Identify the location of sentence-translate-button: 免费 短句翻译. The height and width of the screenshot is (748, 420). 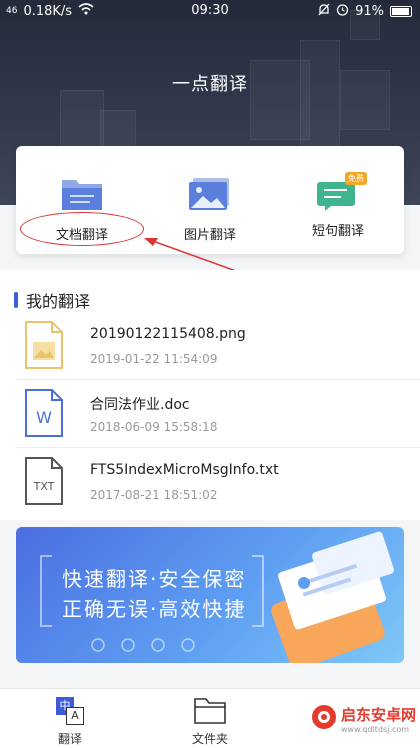
(338, 205).